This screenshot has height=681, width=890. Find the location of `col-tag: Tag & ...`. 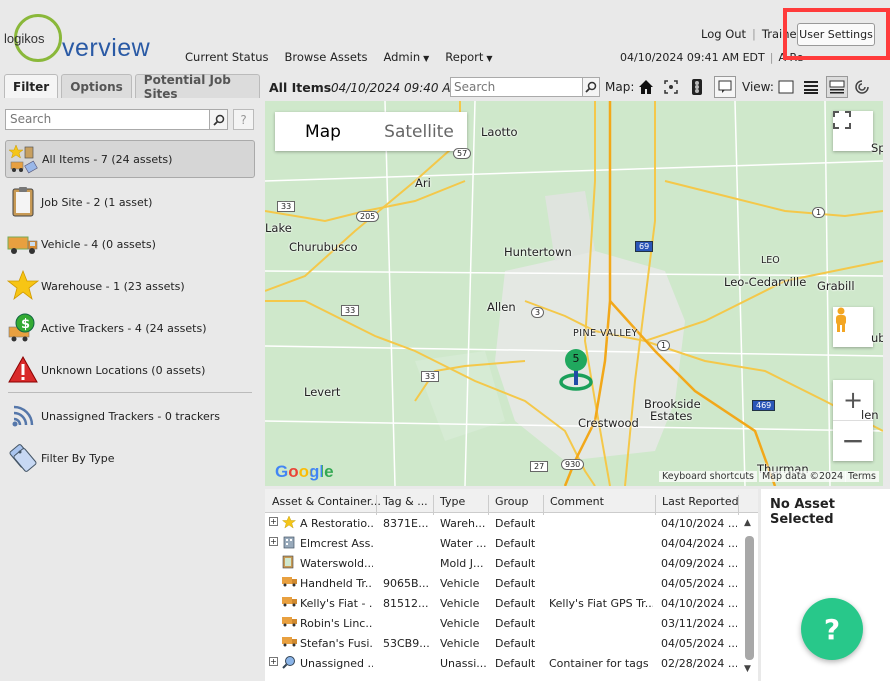

col-tag: Tag & ... is located at coordinates (405, 501).